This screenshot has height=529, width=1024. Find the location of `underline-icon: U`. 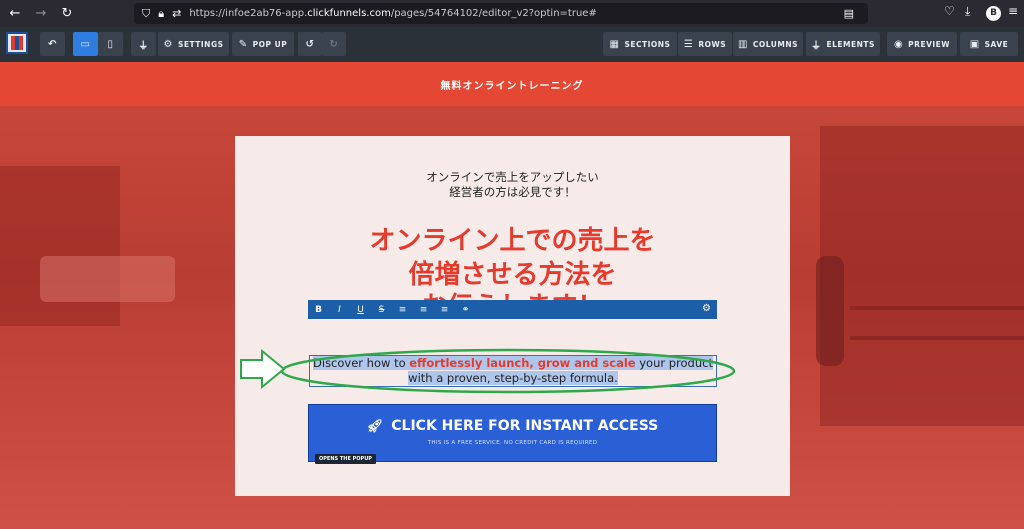

underline-icon: U is located at coordinates (360, 310).